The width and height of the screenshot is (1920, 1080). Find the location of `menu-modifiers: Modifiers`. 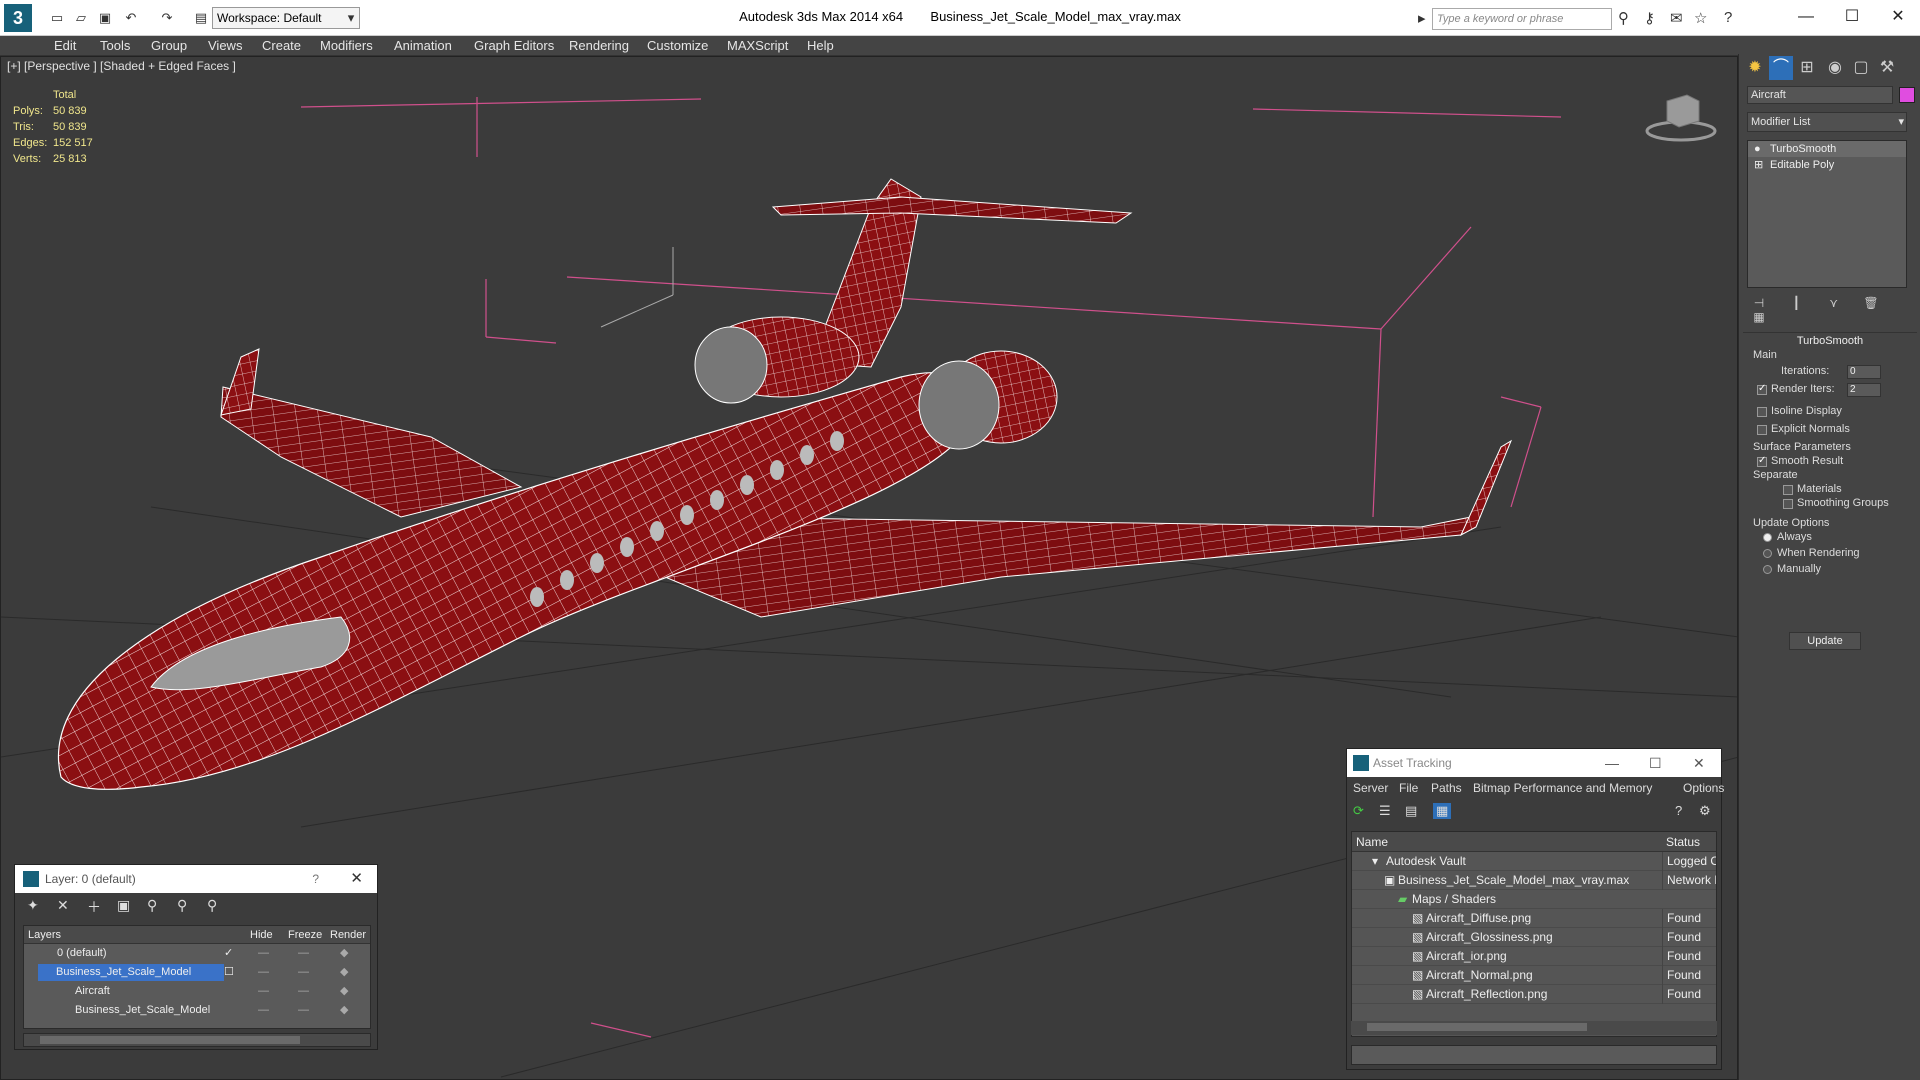

menu-modifiers: Modifiers is located at coordinates (346, 45).